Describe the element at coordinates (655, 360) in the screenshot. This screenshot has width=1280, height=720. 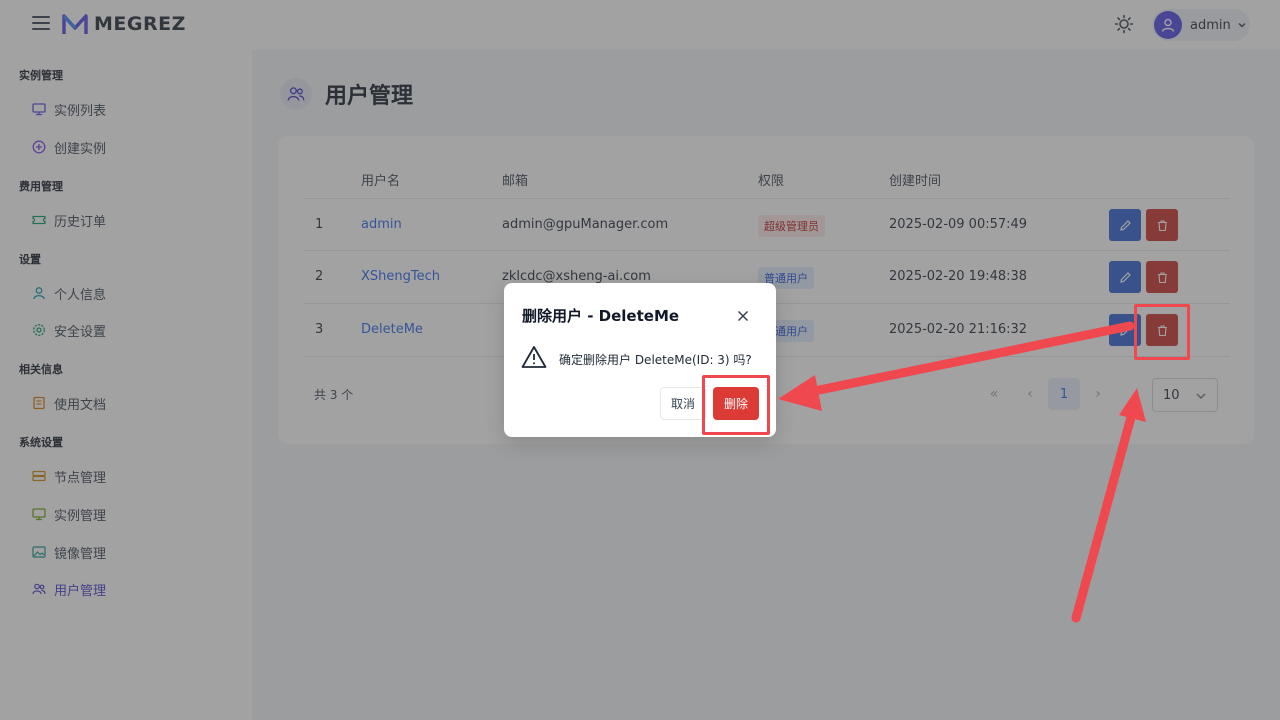
I see `dialog-message: 确定删除用户 DeleteMe(ID: 3) 吗?` at that location.